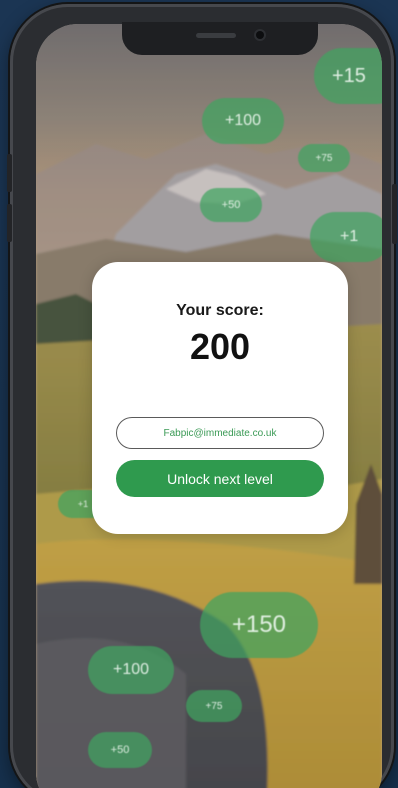  Describe the element at coordinates (220, 478) in the screenshot. I see `unlock-next-level-button: Unlock next level` at that location.